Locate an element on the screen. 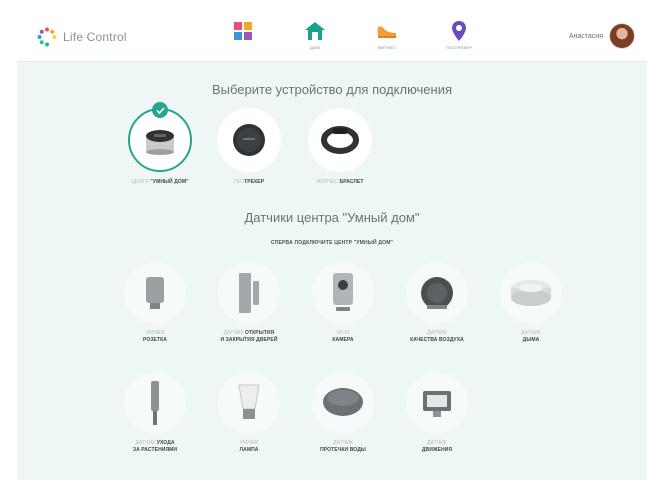 This screenshot has width=661, height=494. device-fitness-band: ФИТНЕС БРАСЛЕТ is located at coordinates (340, 147).